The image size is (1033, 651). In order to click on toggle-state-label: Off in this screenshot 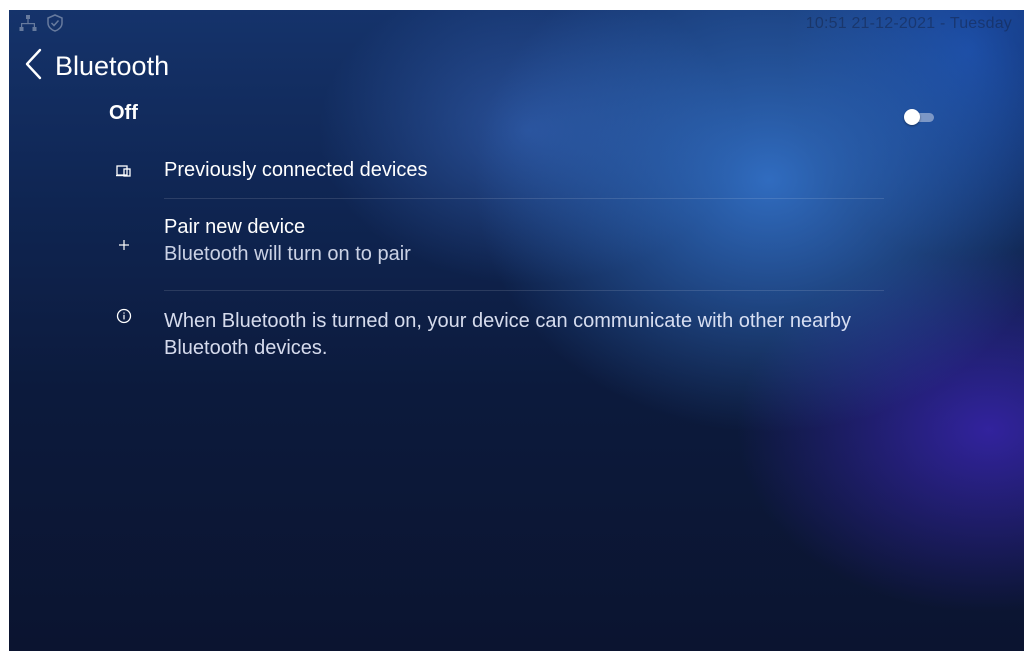, I will do `click(123, 113)`.